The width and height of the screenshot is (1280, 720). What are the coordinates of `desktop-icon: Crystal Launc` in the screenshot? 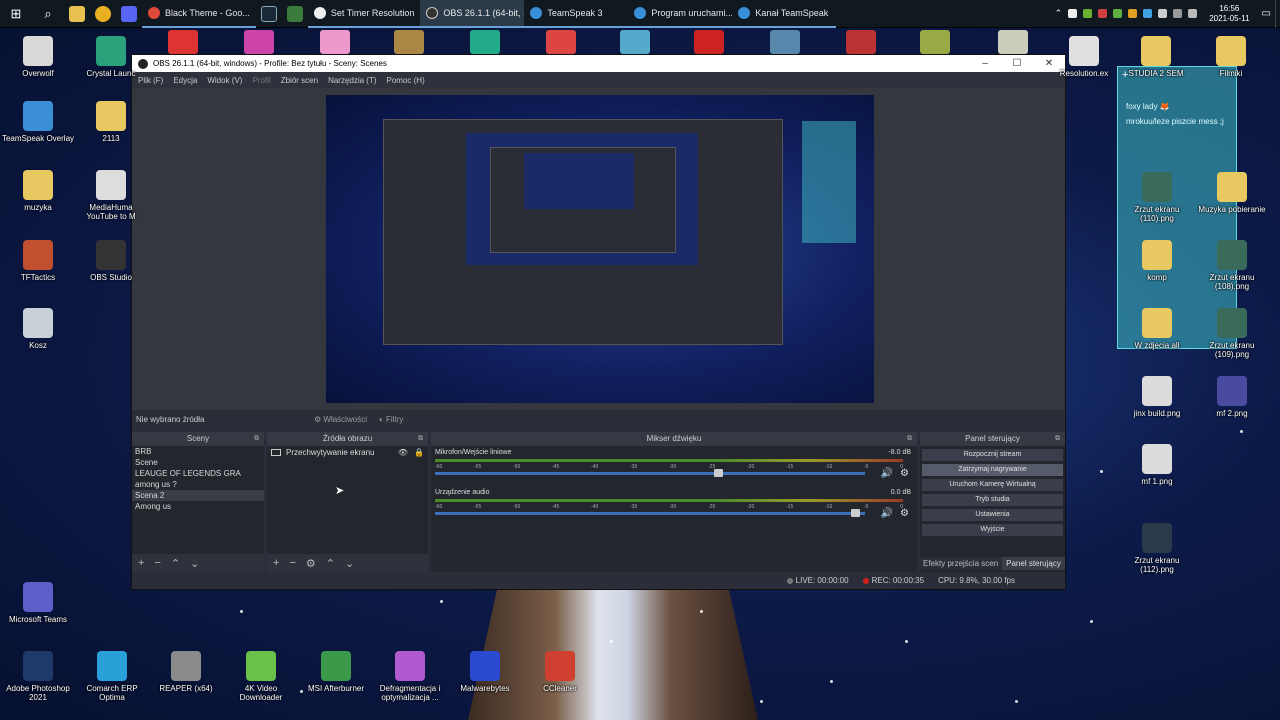 It's located at (111, 57).